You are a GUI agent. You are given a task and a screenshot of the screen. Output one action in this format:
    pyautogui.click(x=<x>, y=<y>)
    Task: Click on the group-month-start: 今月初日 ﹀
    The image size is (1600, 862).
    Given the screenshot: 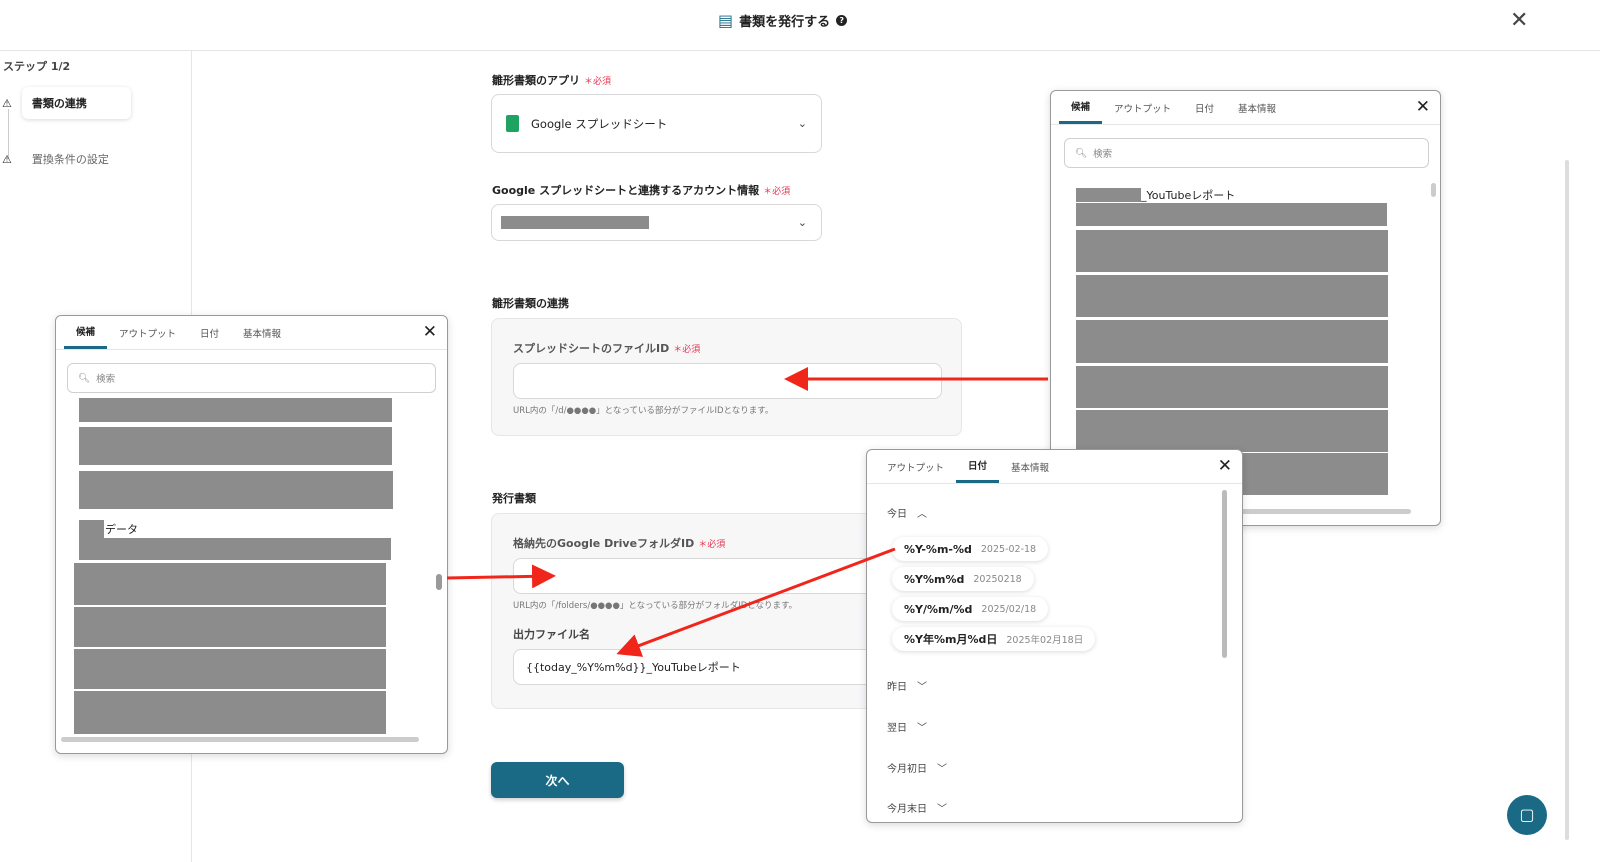 What is the action you would take?
    pyautogui.click(x=917, y=767)
    